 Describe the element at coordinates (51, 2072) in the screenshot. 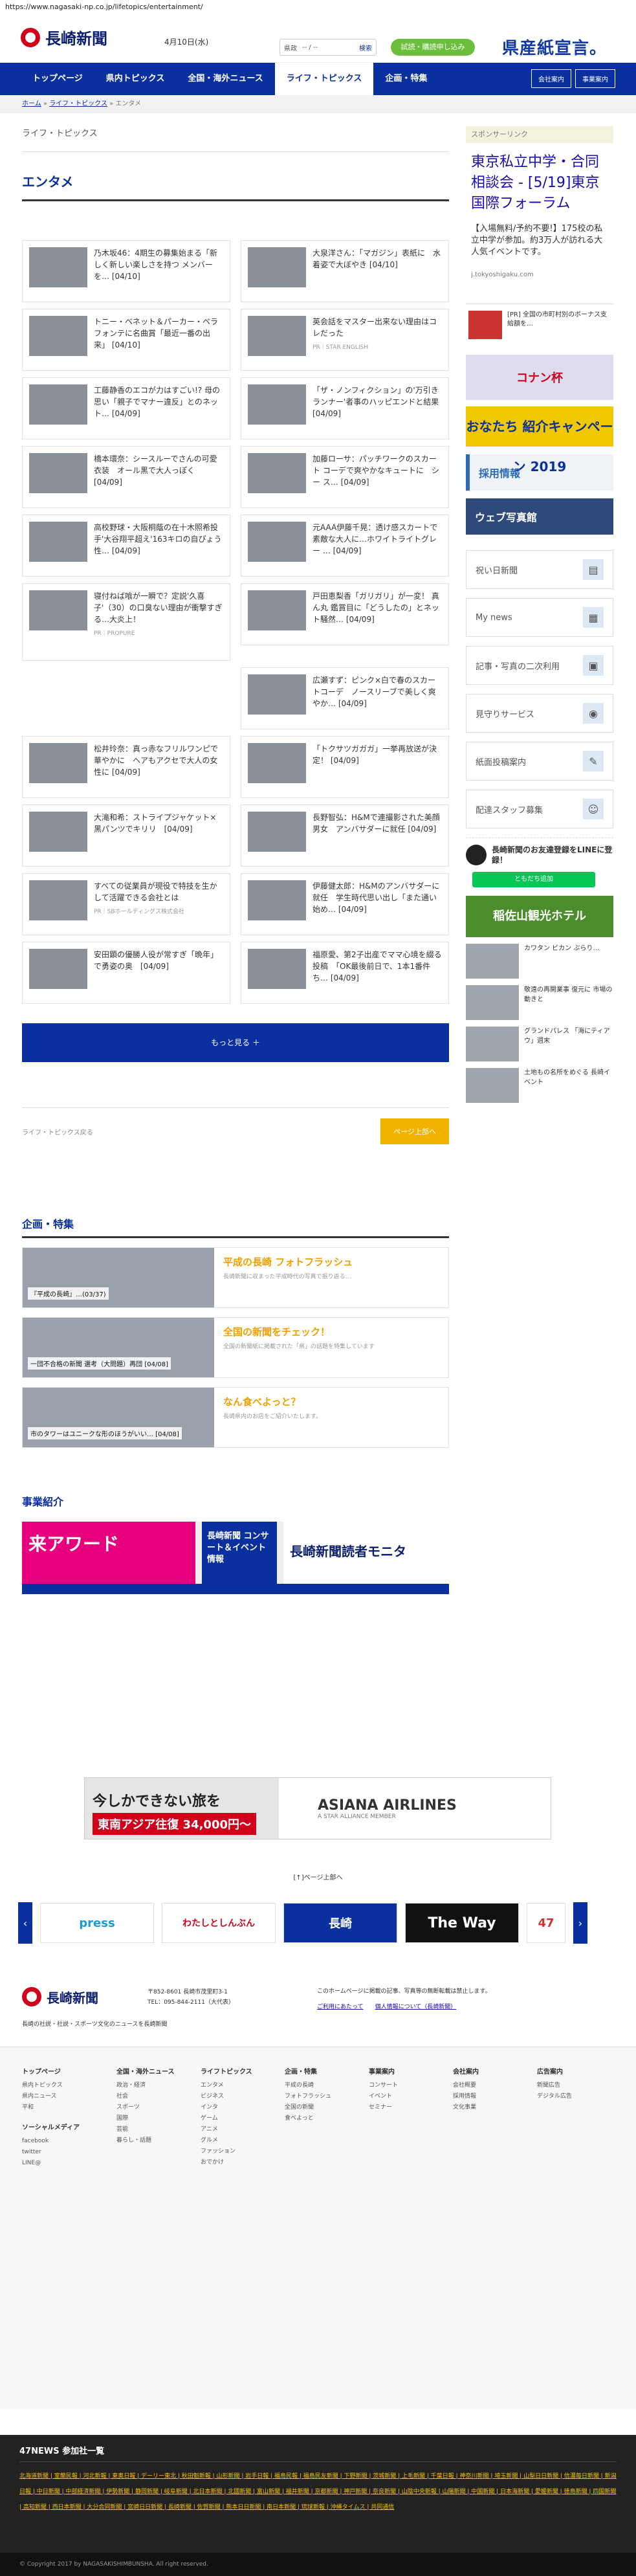

I see `col-heading: トップページ` at that location.